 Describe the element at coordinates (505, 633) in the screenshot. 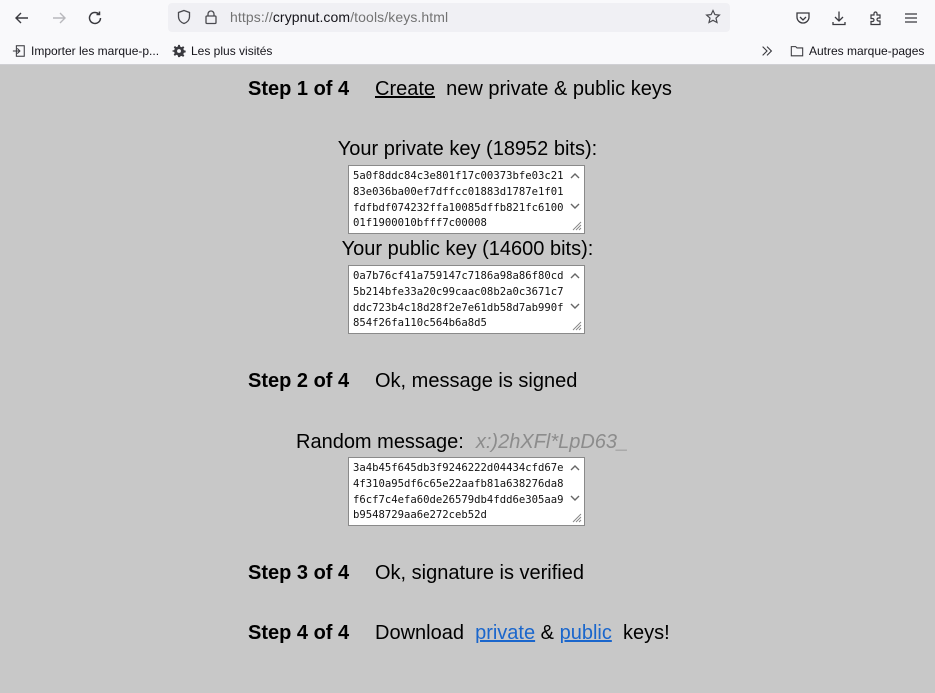

I see `download-private-key-link: private` at that location.